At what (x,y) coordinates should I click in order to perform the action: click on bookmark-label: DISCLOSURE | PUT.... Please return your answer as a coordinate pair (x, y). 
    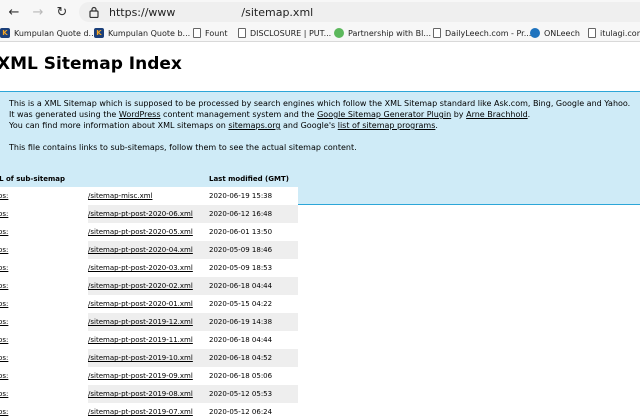
    Looking at the image, I should click on (291, 33).